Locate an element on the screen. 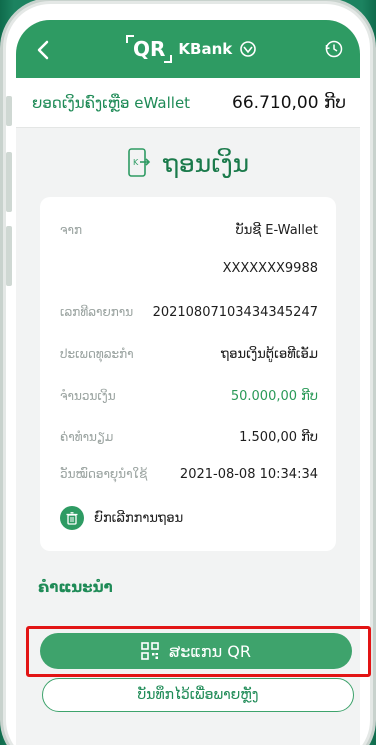  trash-icon is located at coordinates (72, 518).